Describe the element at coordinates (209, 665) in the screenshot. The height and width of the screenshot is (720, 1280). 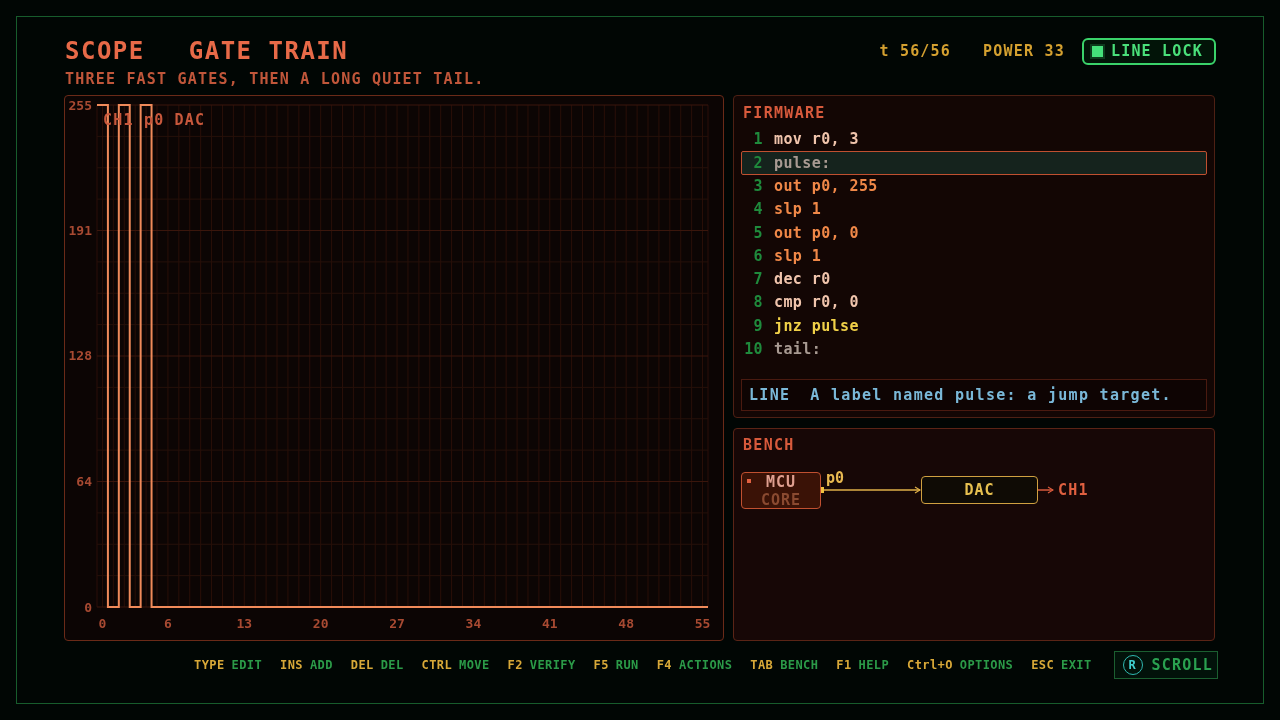
I see `key-hint: TYPE` at that location.